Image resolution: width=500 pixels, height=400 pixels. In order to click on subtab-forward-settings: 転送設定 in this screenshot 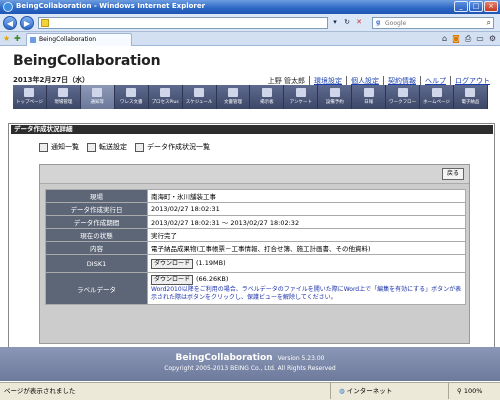, I will do `click(107, 147)`.